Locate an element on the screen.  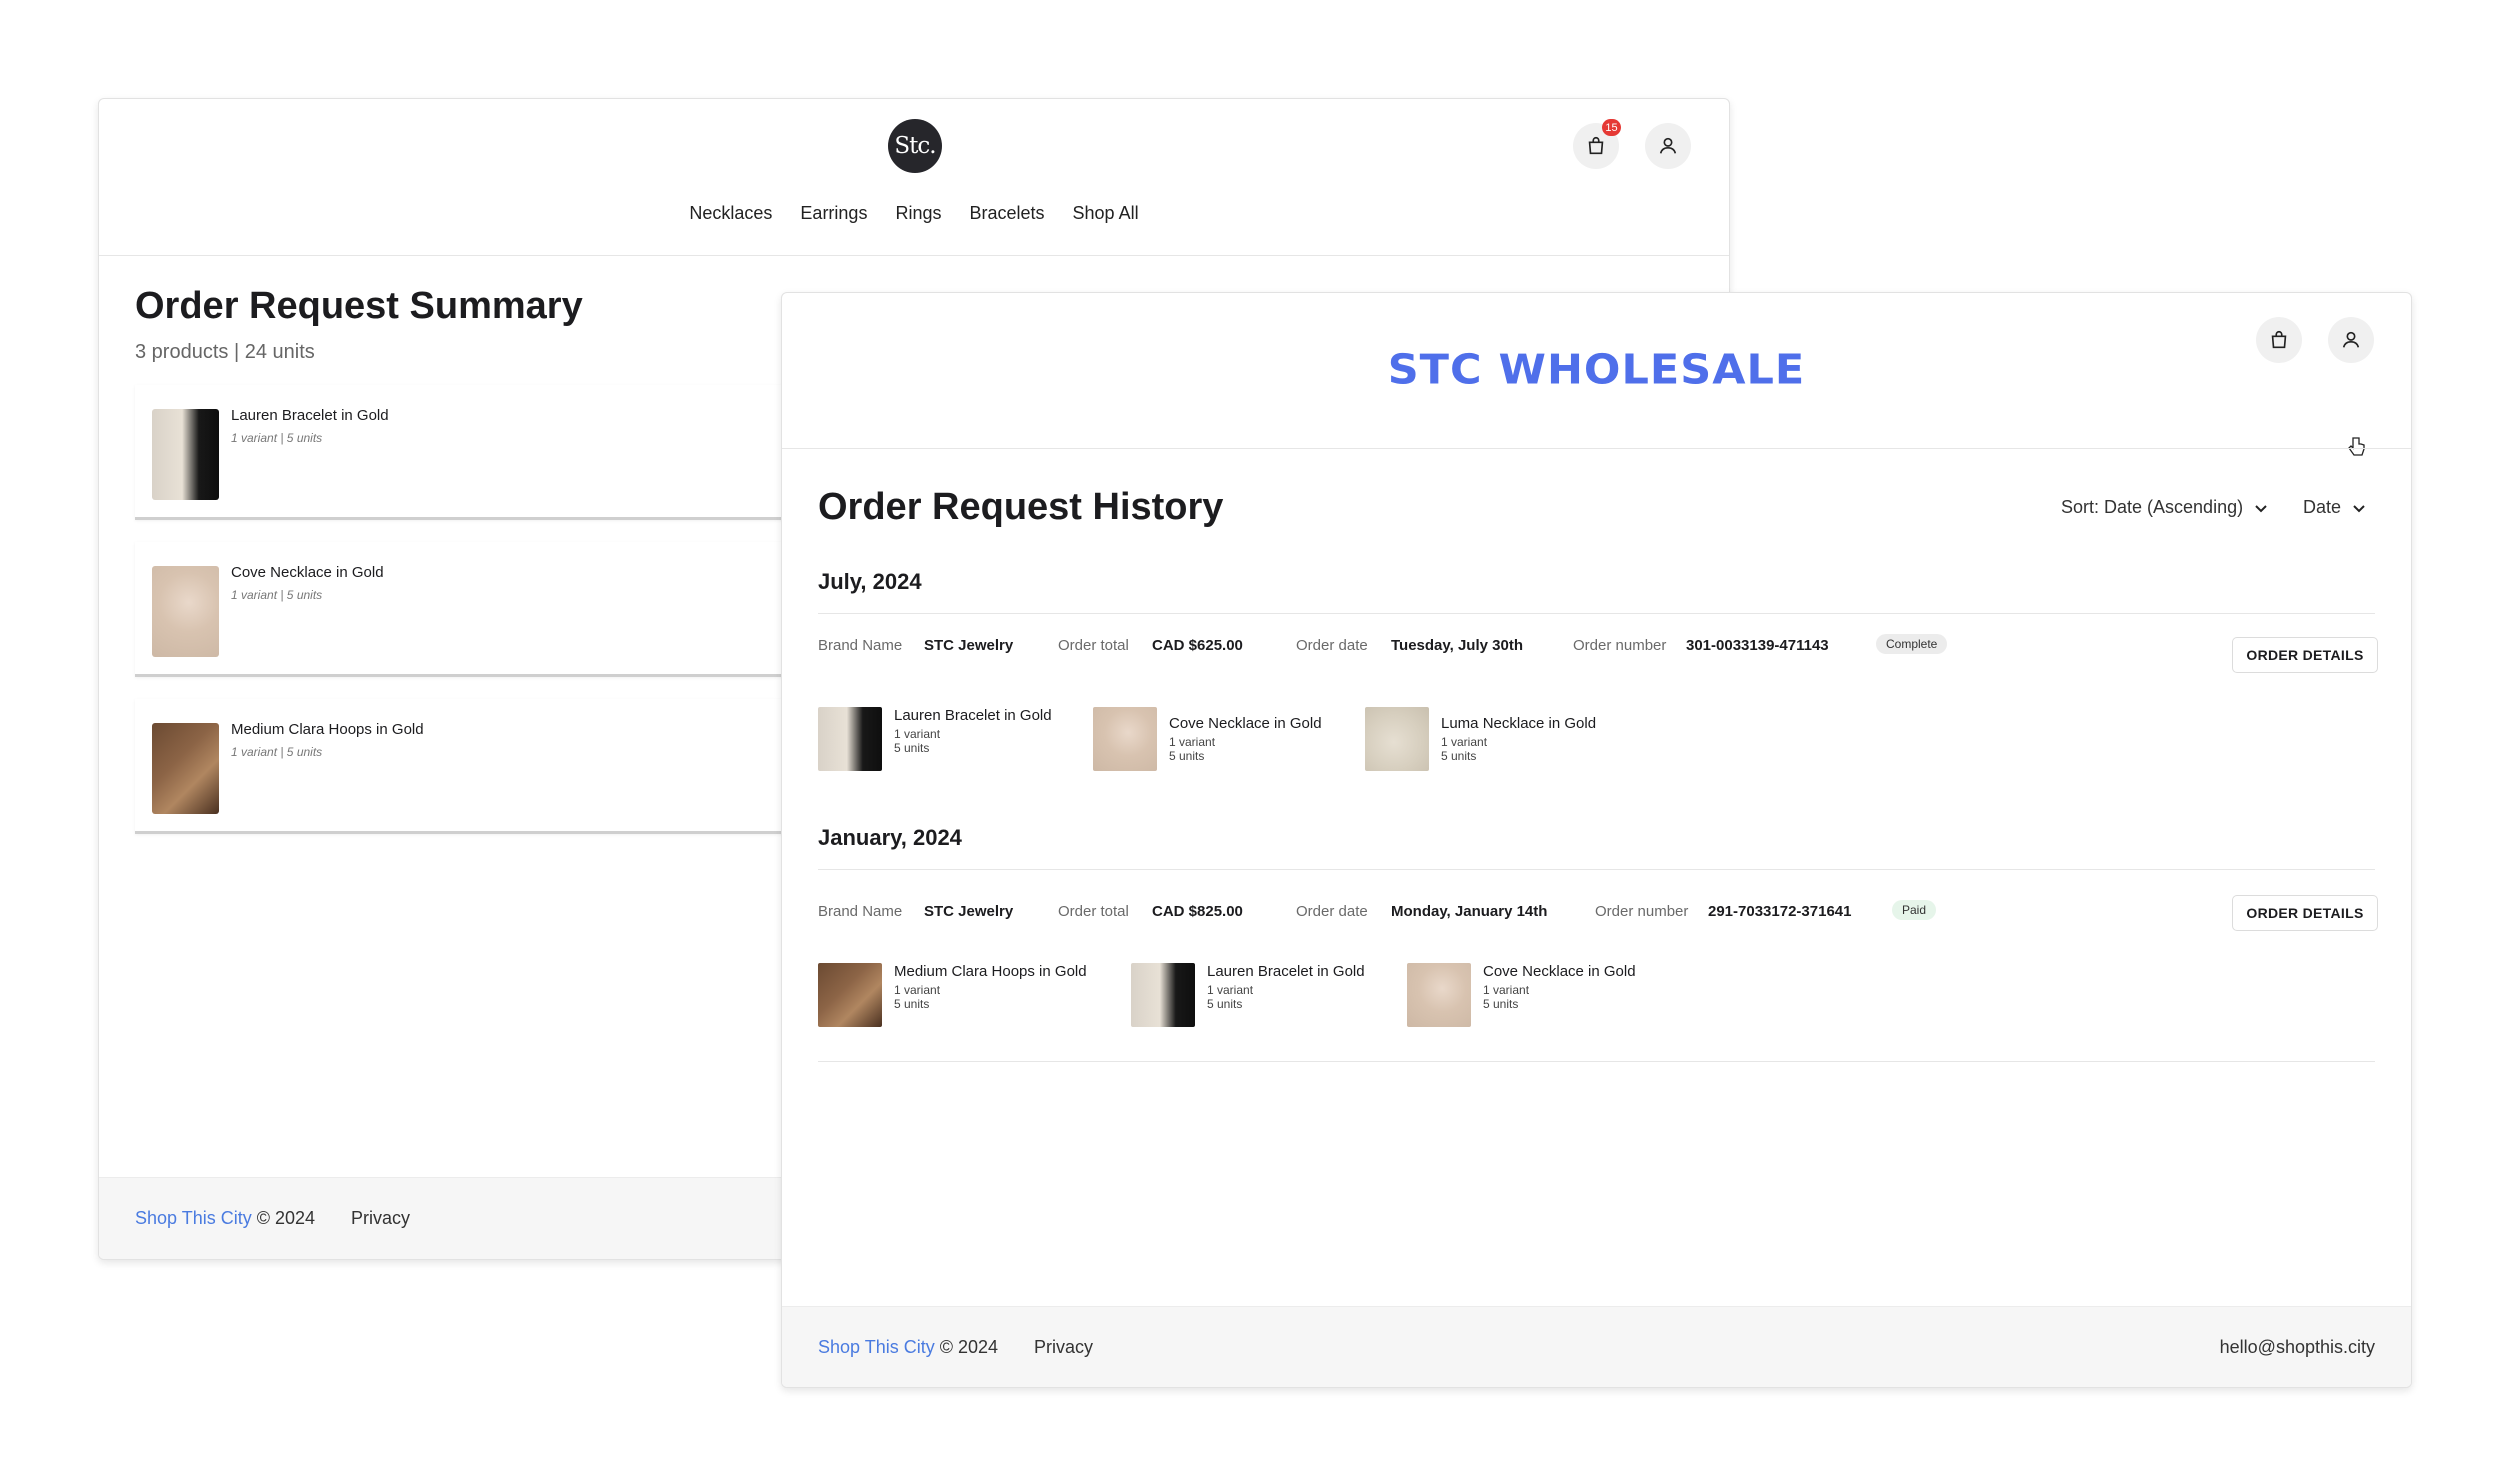
date-filter-dropdown: Date is located at coordinates (2335, 507).